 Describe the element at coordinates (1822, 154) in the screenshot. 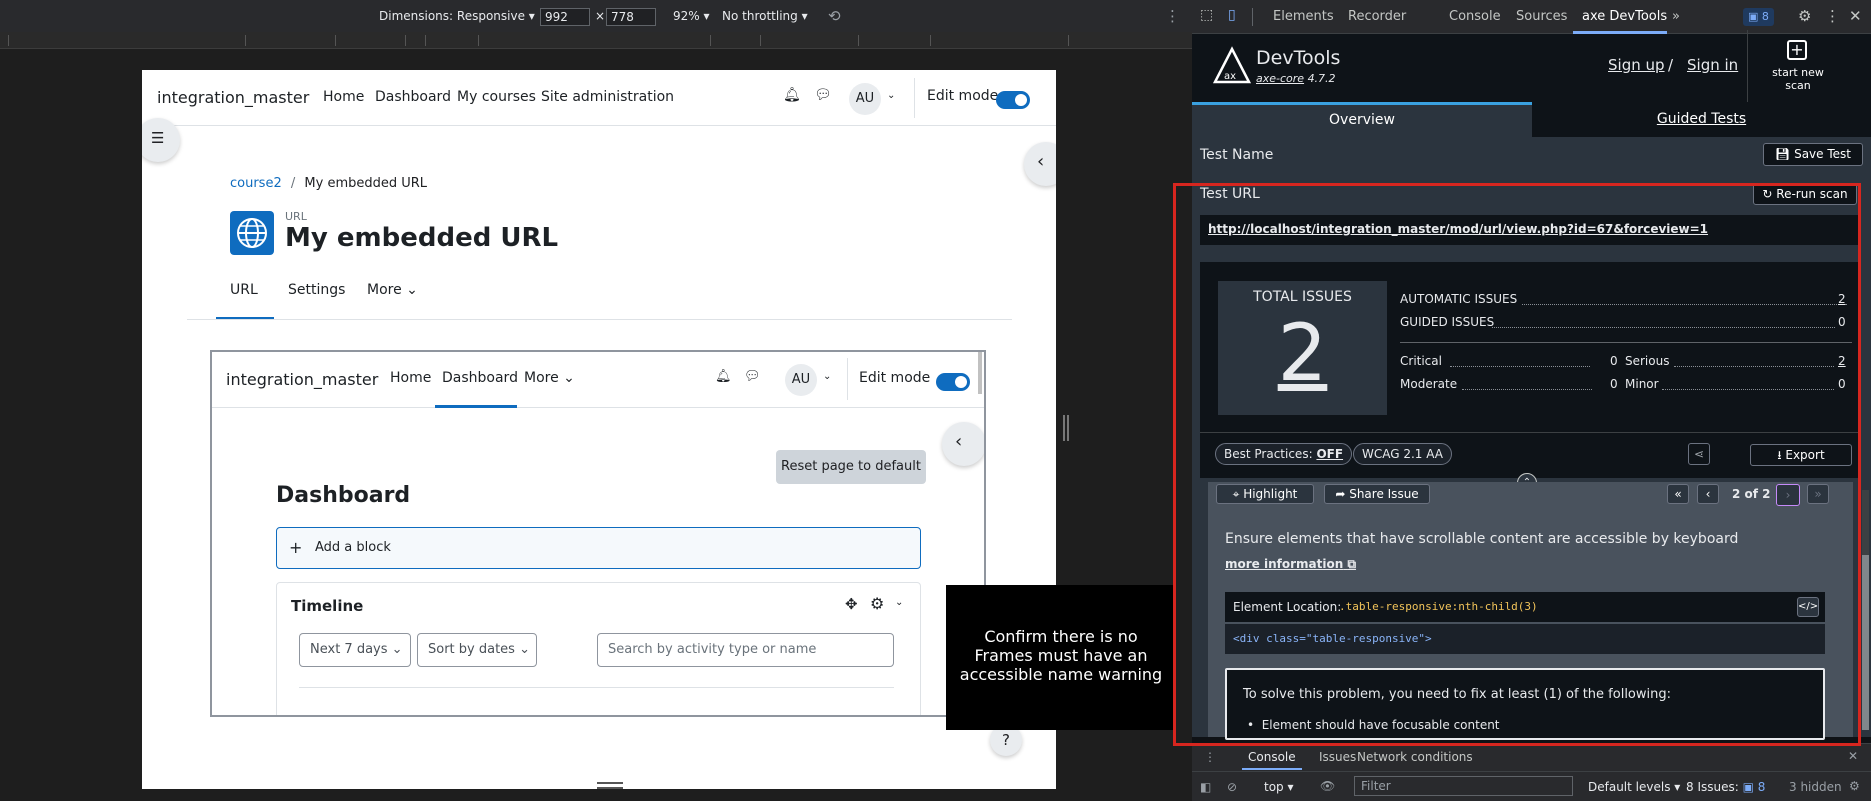

I see `save-test-label: Save Test` at that location.